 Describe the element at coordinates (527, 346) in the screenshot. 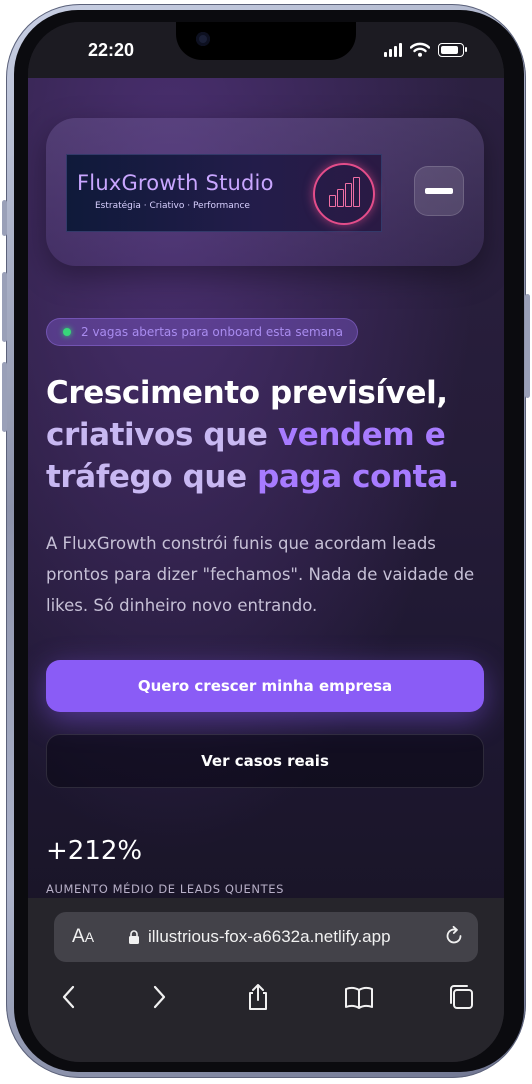

I see `power-button` at that location.